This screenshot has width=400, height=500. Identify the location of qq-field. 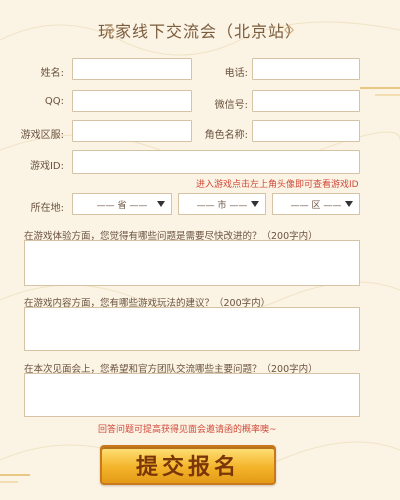
(132, 102).